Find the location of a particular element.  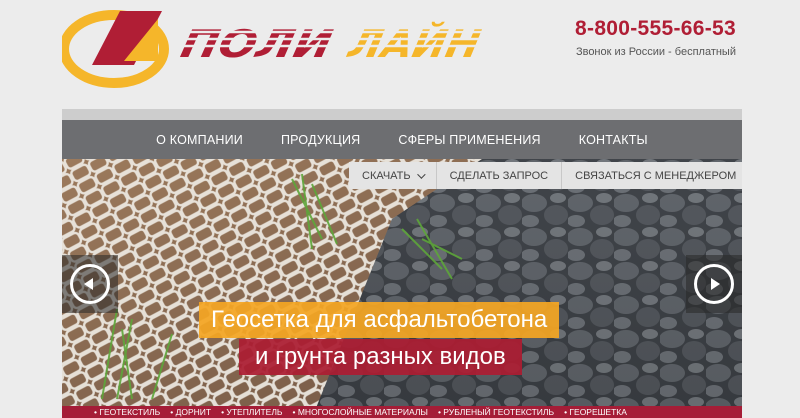

contact-manager-button: СВЯЗАТЬСЯ С МЕНЕДЖЕРОМ is located at coordinates (652, 175).